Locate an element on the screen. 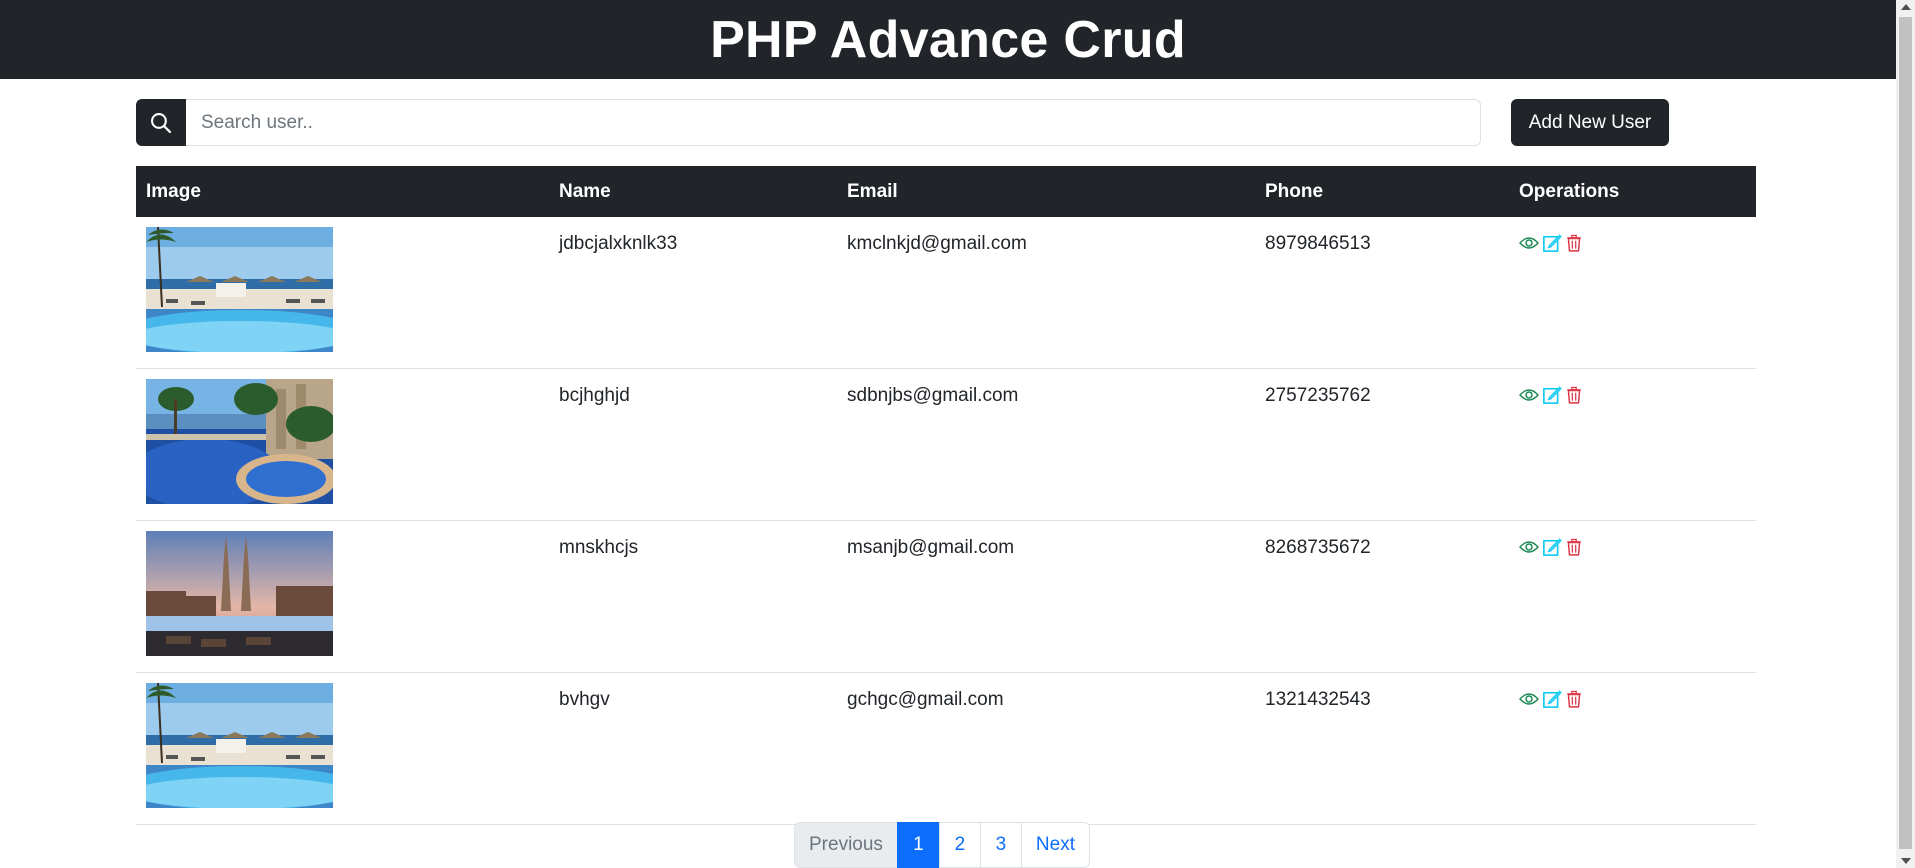  vertical-scrollbar is located at coordinates (1905, 434).